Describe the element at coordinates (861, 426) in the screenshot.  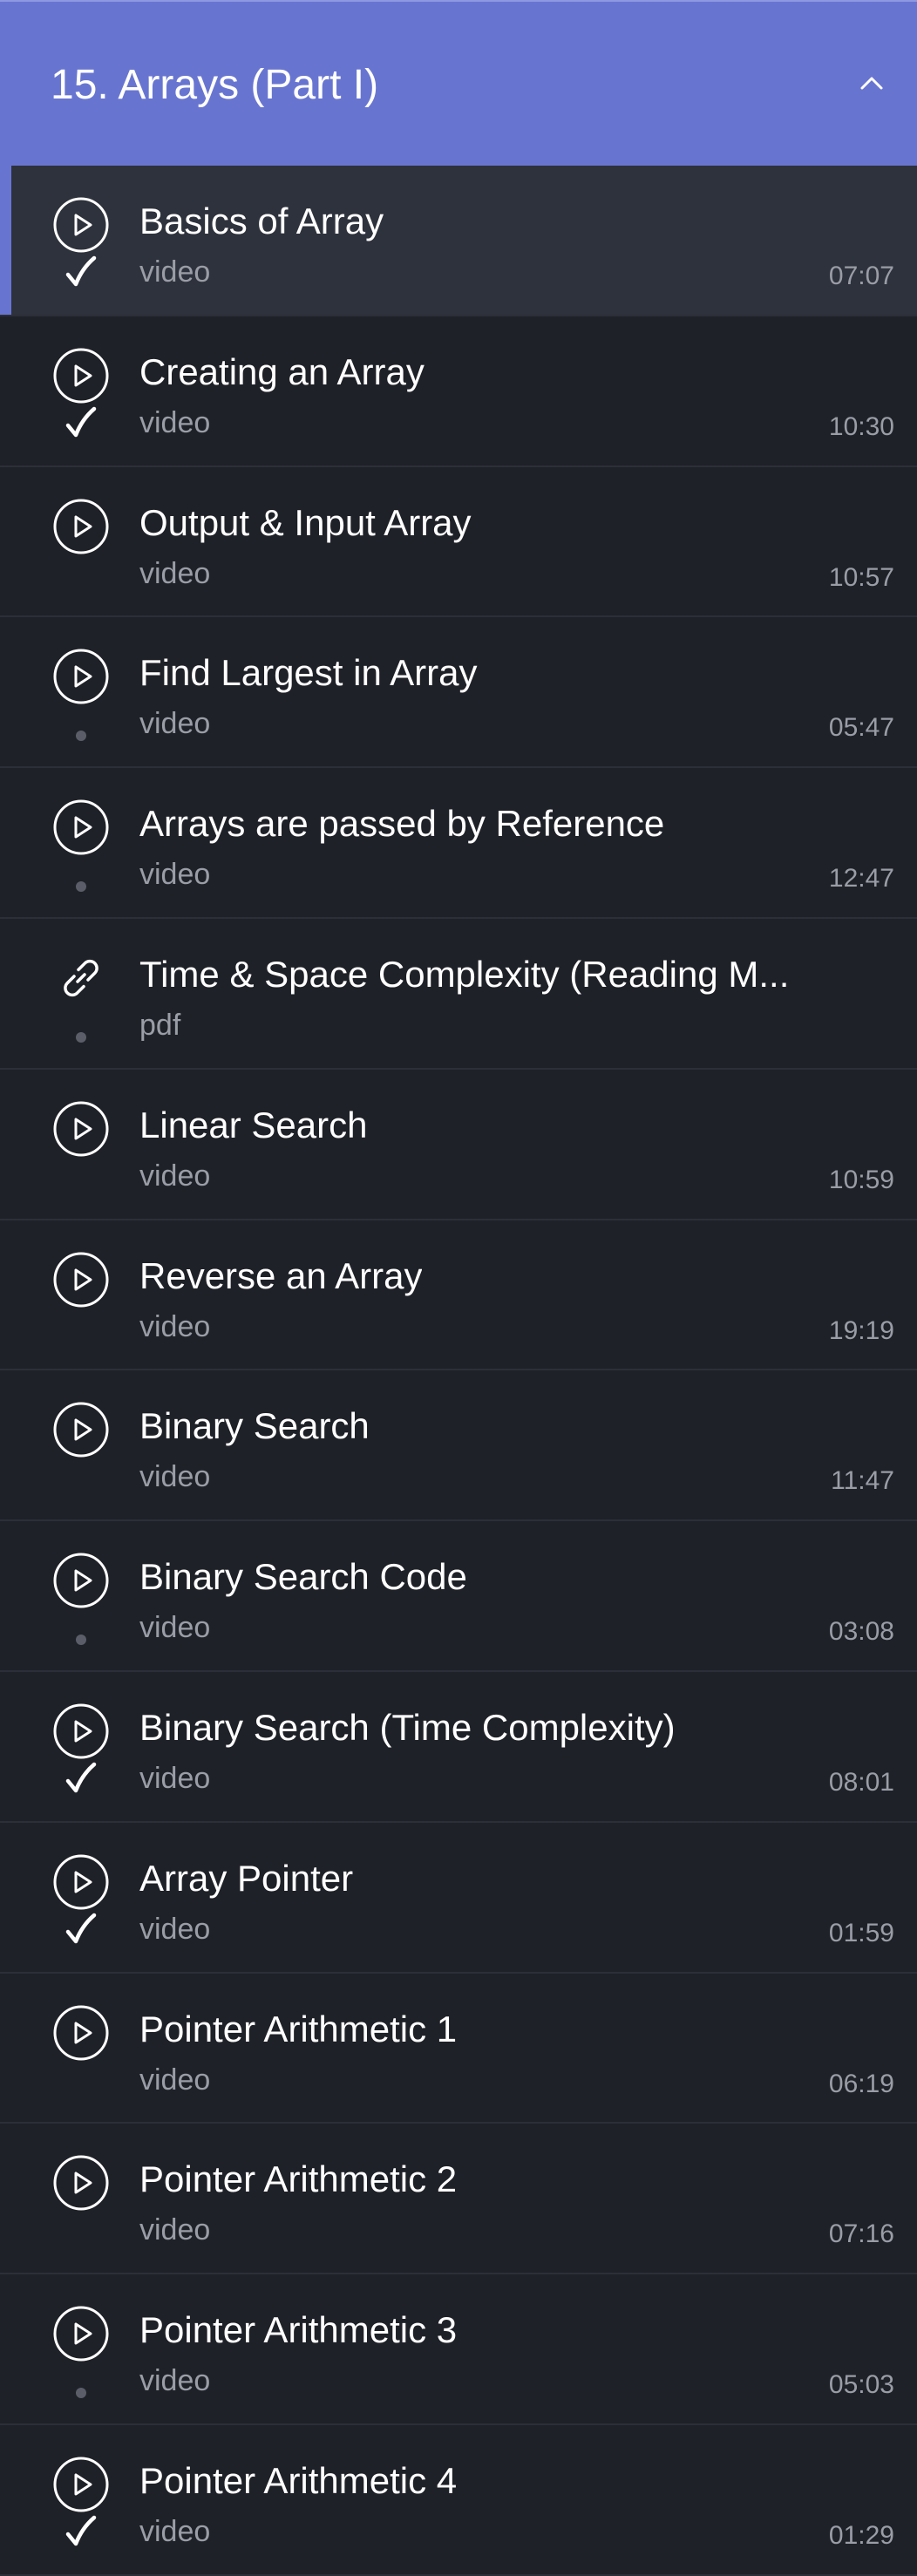
I see `lecture-duration: 10:30` at that location.